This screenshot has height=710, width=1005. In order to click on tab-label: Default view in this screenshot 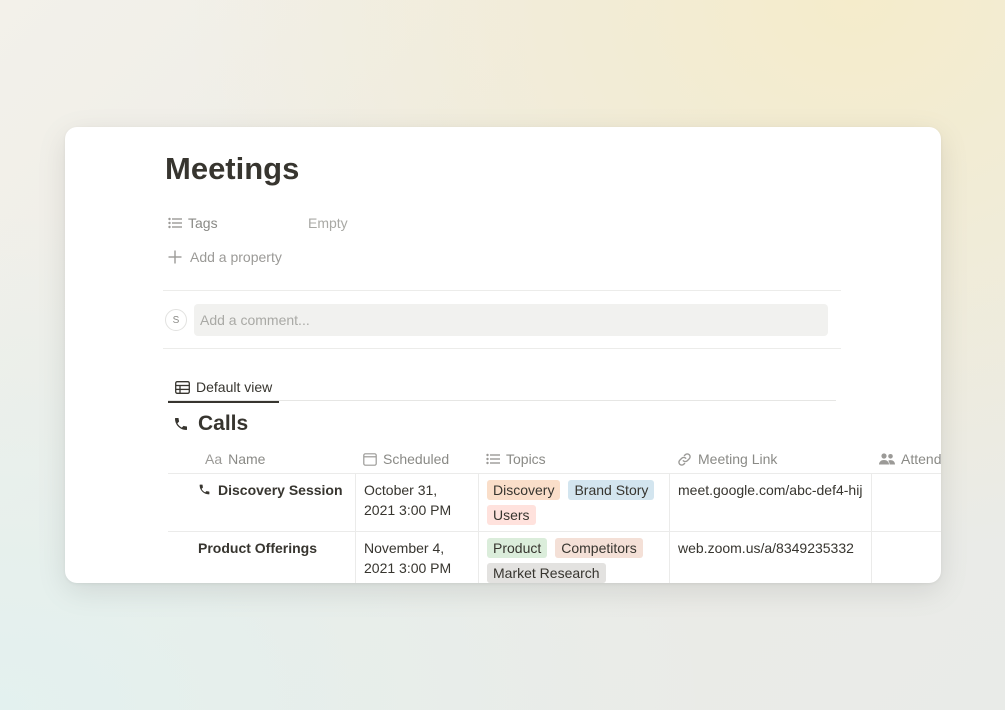, I will do `click(234, 387)`.